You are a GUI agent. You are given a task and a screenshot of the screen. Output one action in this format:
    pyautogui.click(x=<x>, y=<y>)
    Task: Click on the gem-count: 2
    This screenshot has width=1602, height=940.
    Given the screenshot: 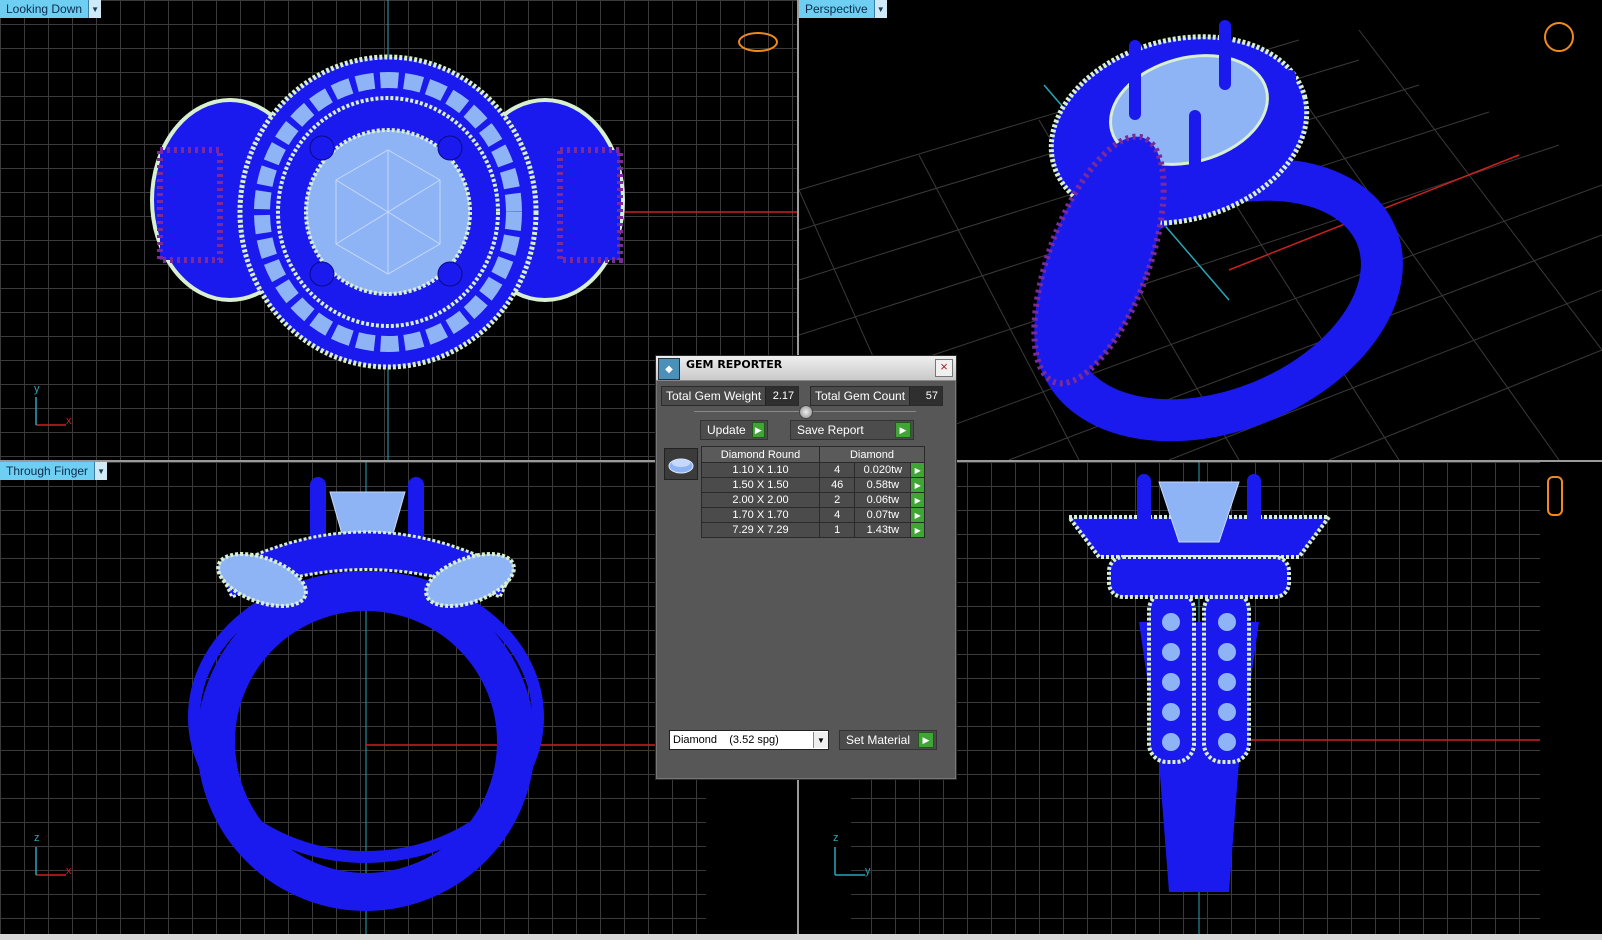 What is the action you would take?
    pyautogui.click(x=837, y=500)
    